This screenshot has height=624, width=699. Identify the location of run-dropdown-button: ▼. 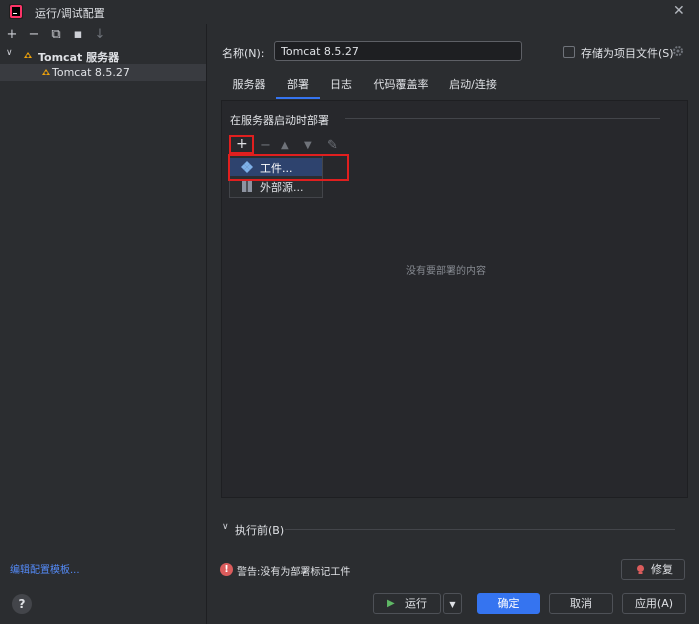
(452, 603).